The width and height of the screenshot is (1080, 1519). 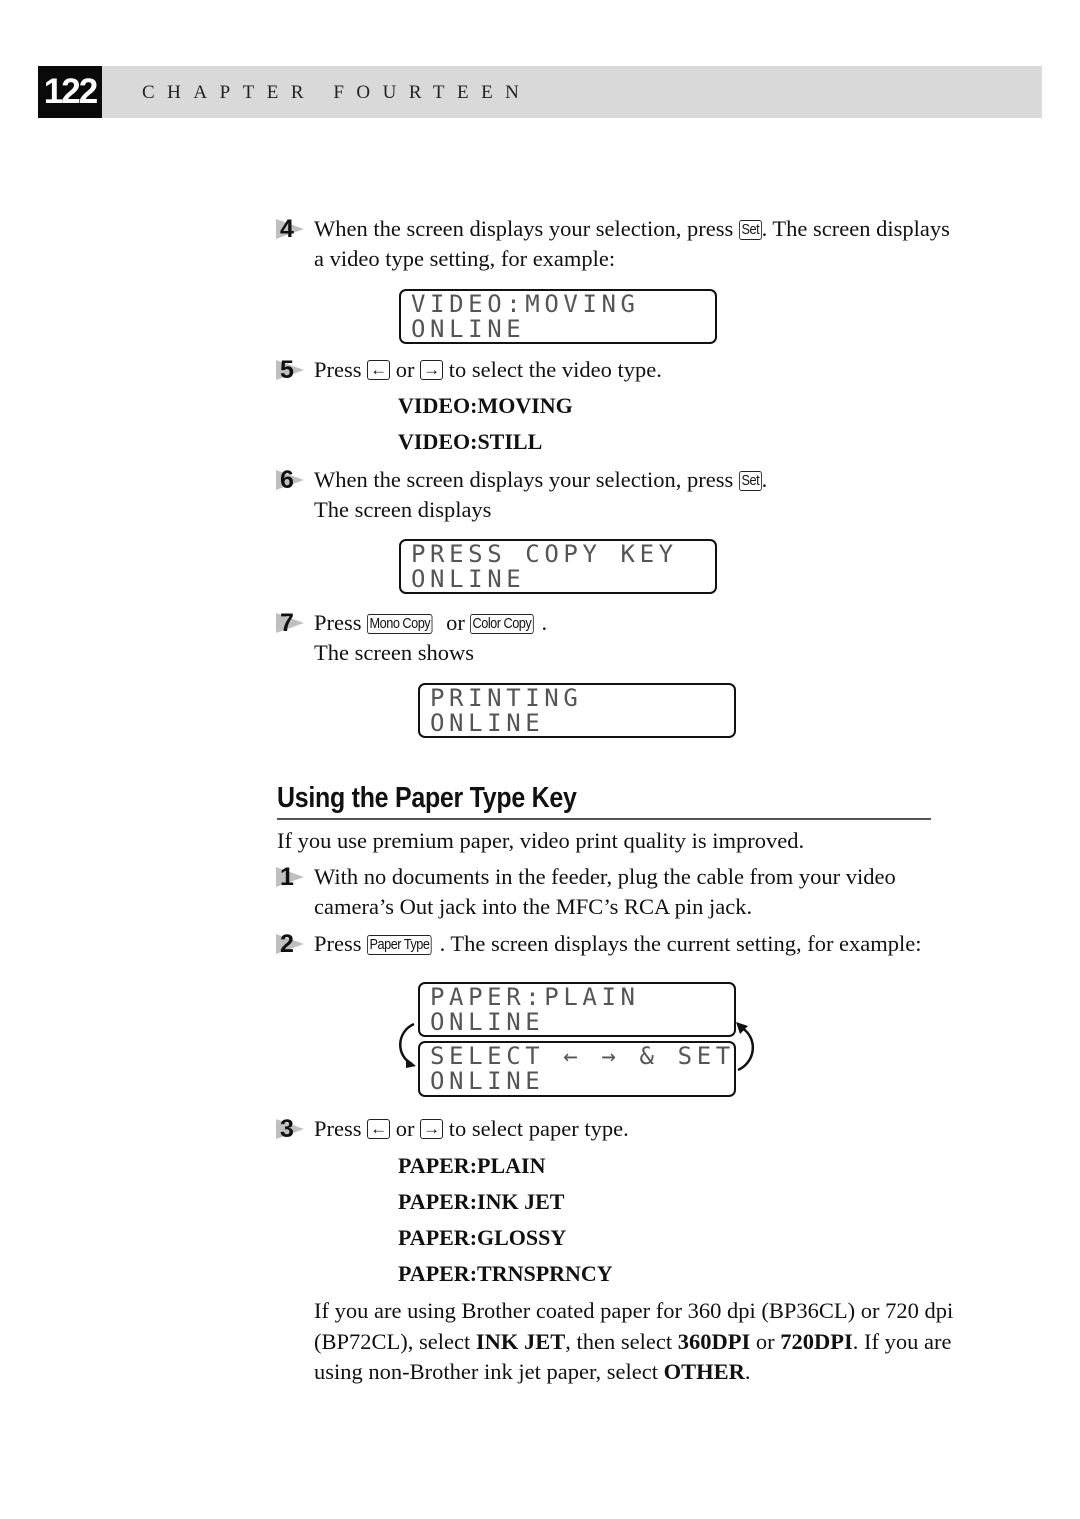 I want to click on step-5-text: Press ← or → to select the video type., so click(x=488, y=369).